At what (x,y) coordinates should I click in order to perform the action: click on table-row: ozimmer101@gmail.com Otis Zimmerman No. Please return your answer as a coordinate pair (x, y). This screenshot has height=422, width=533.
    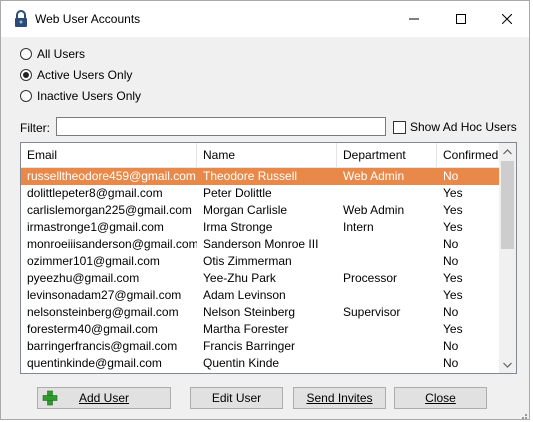
    Looking at the image, I should click on (260, 261).